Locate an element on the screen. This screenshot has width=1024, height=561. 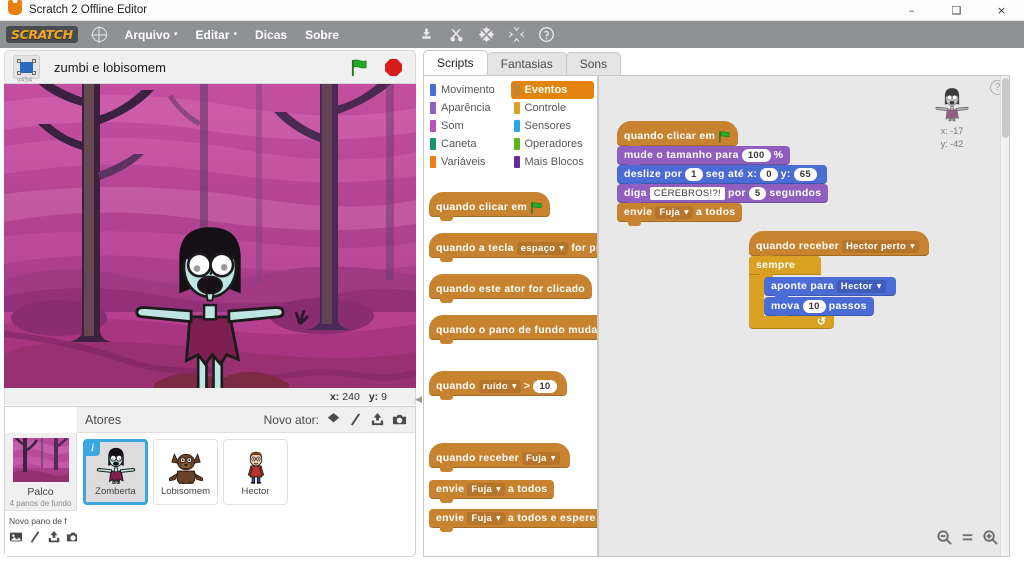
block-label: seg até x: is located at coordinates (731, 174).